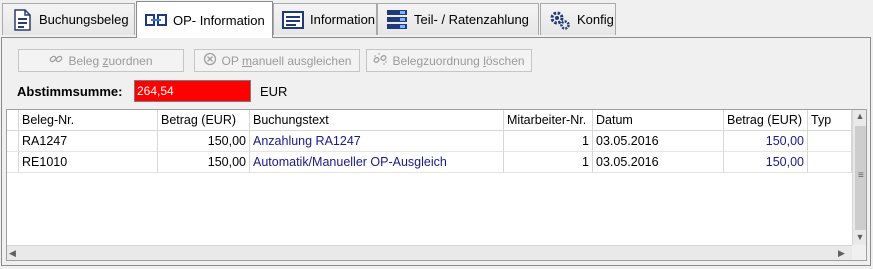 Image resolution: width=873 pixels, height=269 pixels. What do you see at coordinates (13, 120) in the screenshot?
I see `row-header-corner` at bounding box center [13, 120].